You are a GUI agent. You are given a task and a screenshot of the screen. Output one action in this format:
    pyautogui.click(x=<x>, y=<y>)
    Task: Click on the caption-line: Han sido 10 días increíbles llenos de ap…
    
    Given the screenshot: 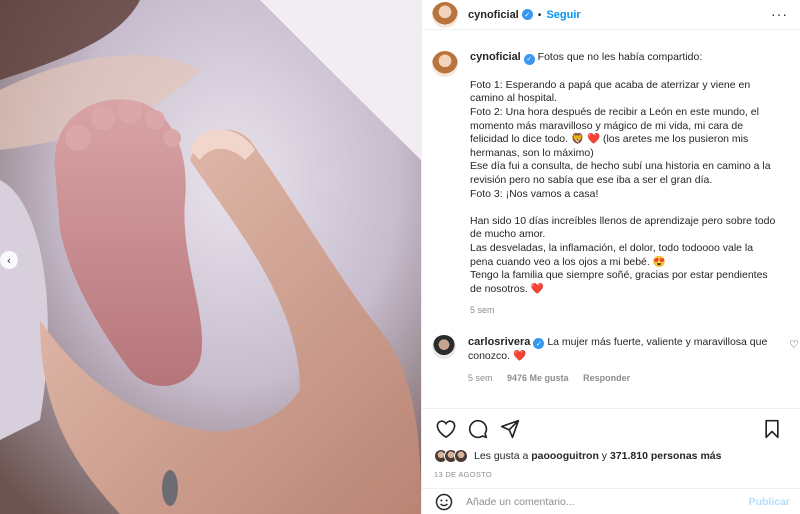 What is the action you would take?
    pyautogui.click(x=623, y=220)
    